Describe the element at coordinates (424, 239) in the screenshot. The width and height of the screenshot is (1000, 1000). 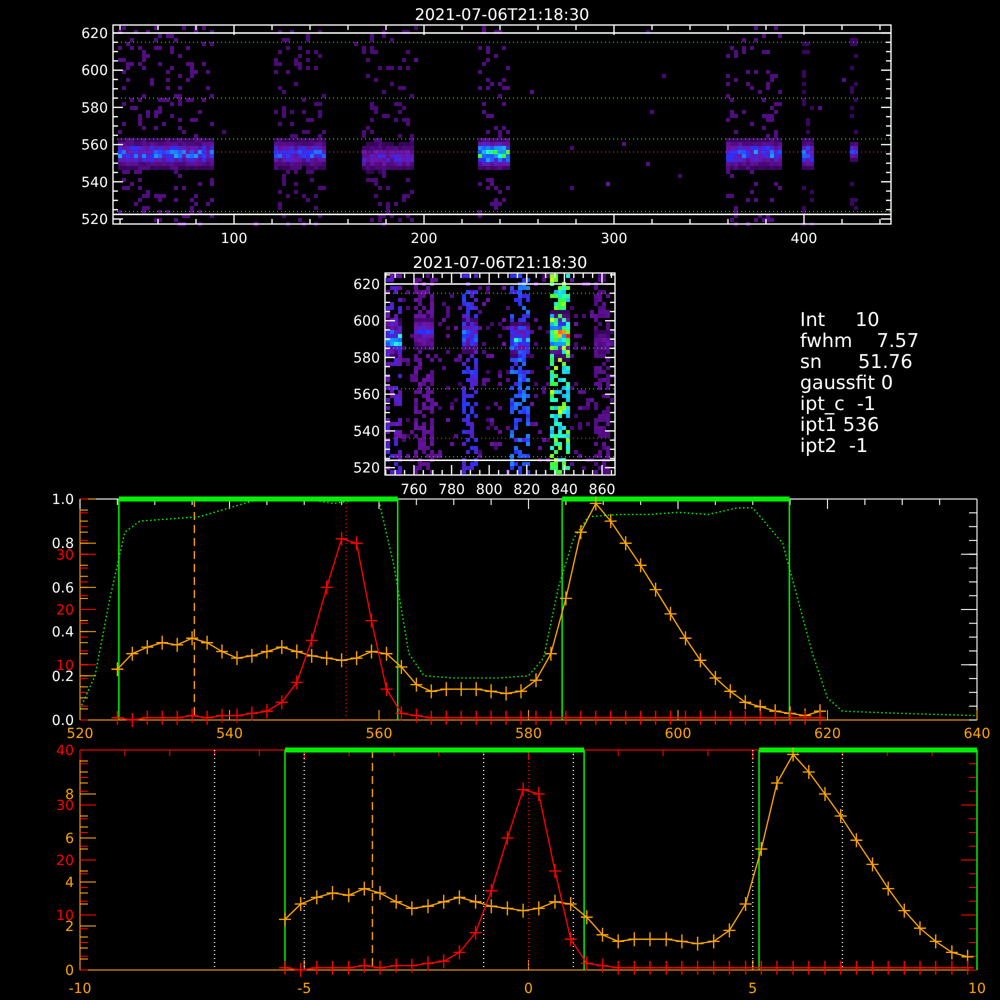
I see `axis-tick-label: 200` at that location.